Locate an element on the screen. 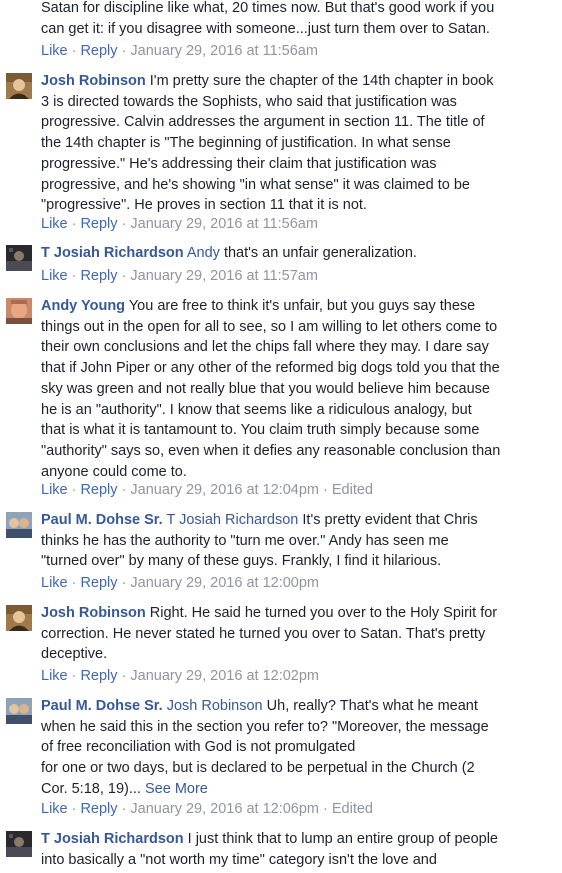 The width and height of the screenshot is (562, 873). comment-actions: Like · Reply · January 29, 2016 at 12:02pm is located at coordinates (180, 676).